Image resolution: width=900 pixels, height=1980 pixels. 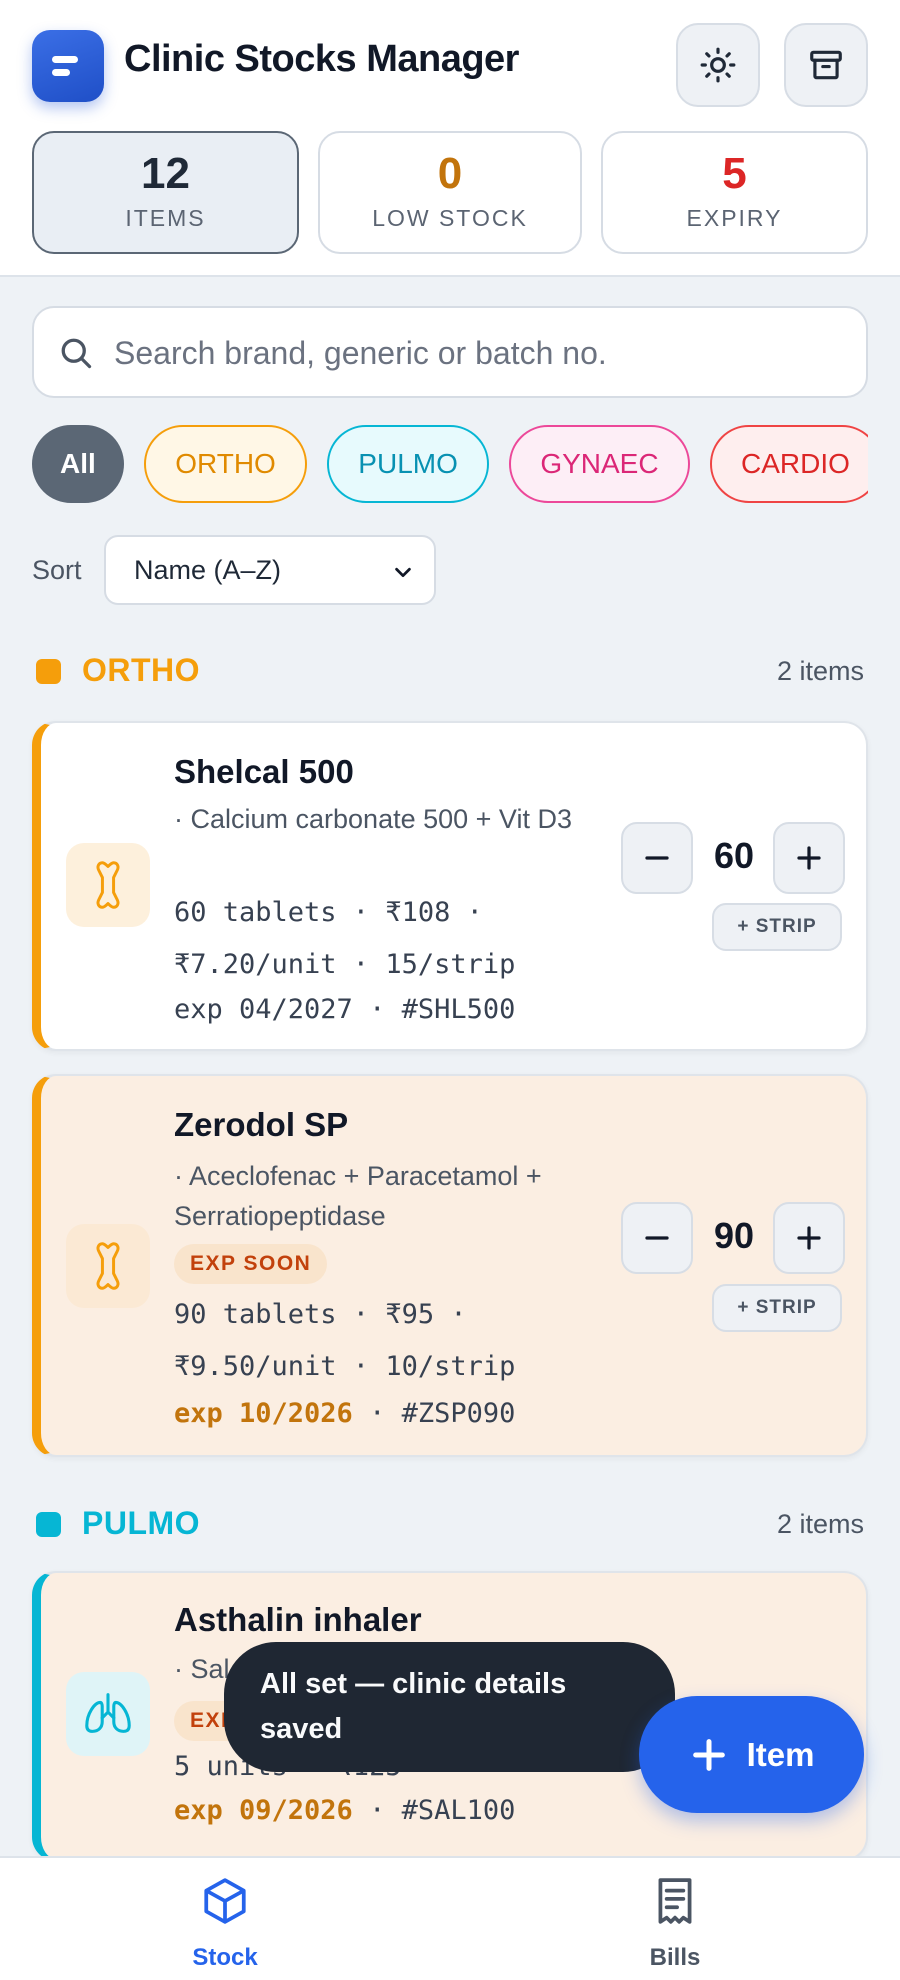 I want to click on archive-icon, so click(x=826, y=65).